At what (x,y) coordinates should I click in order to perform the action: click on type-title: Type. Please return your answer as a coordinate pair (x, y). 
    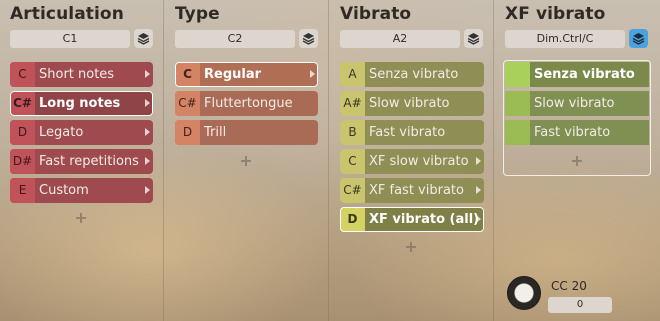
    Looking at the image, I should click on (197, 14).